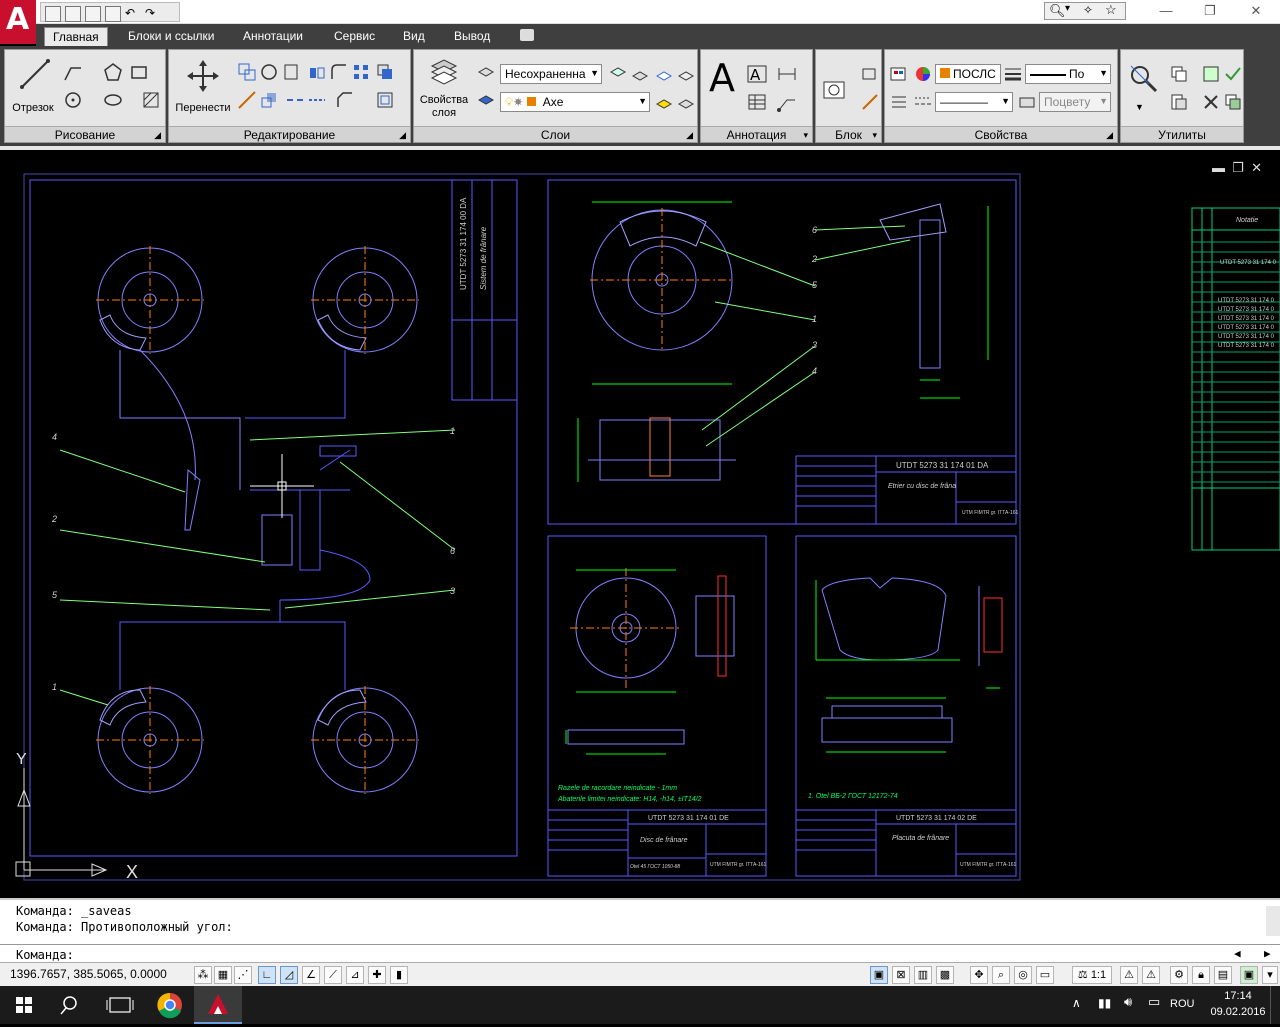 The width and height of the screenshot is (1280, 1027). I want to click on infer-constraints-icon: ⁂, so click(203, 975).